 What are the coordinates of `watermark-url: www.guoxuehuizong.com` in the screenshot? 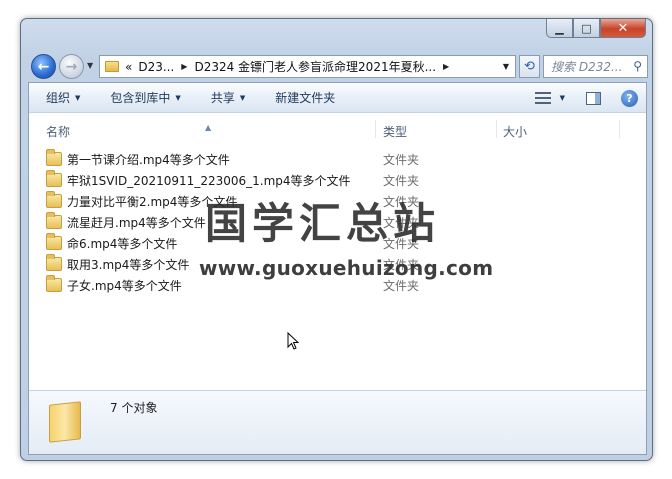 It's located at (346, 268).